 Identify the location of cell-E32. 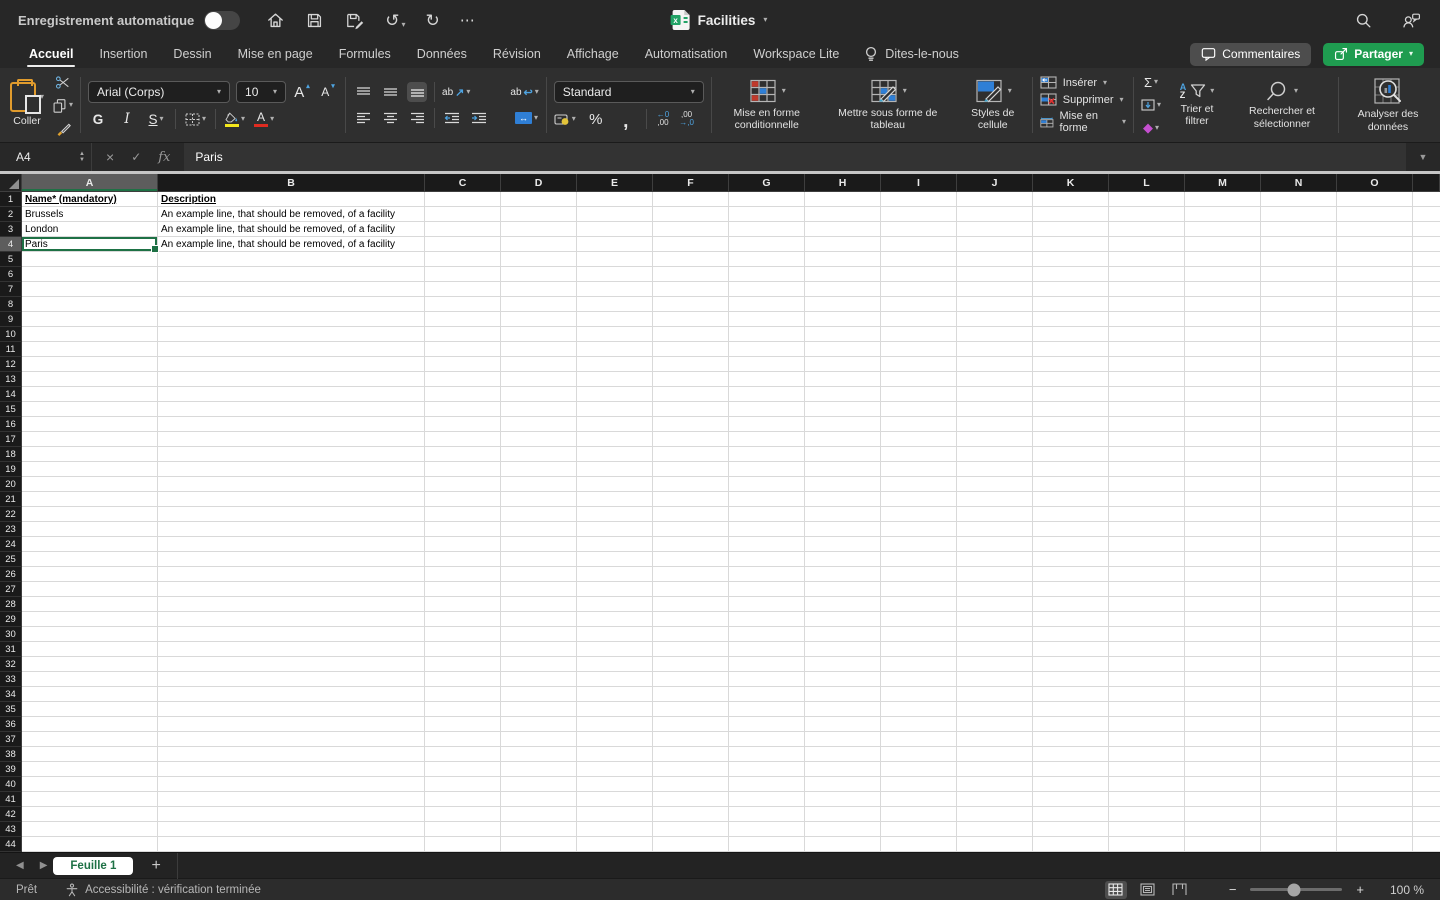
(615, 664).